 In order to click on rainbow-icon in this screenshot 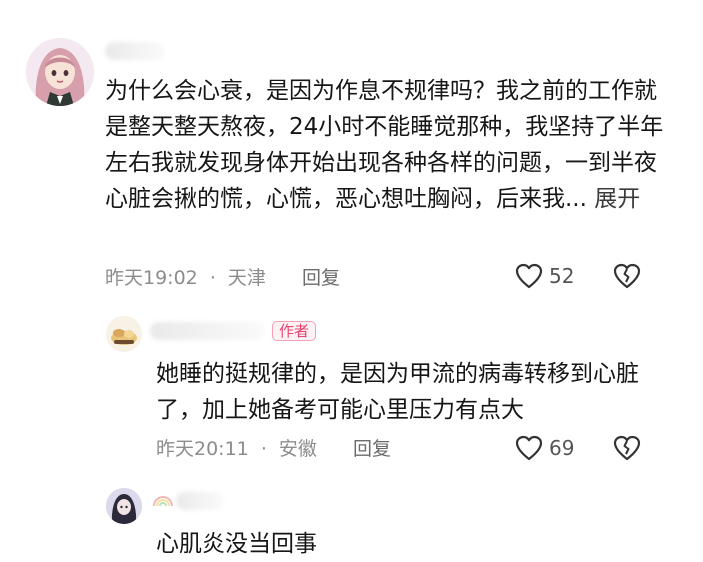, I will do `click(163, 501)`.